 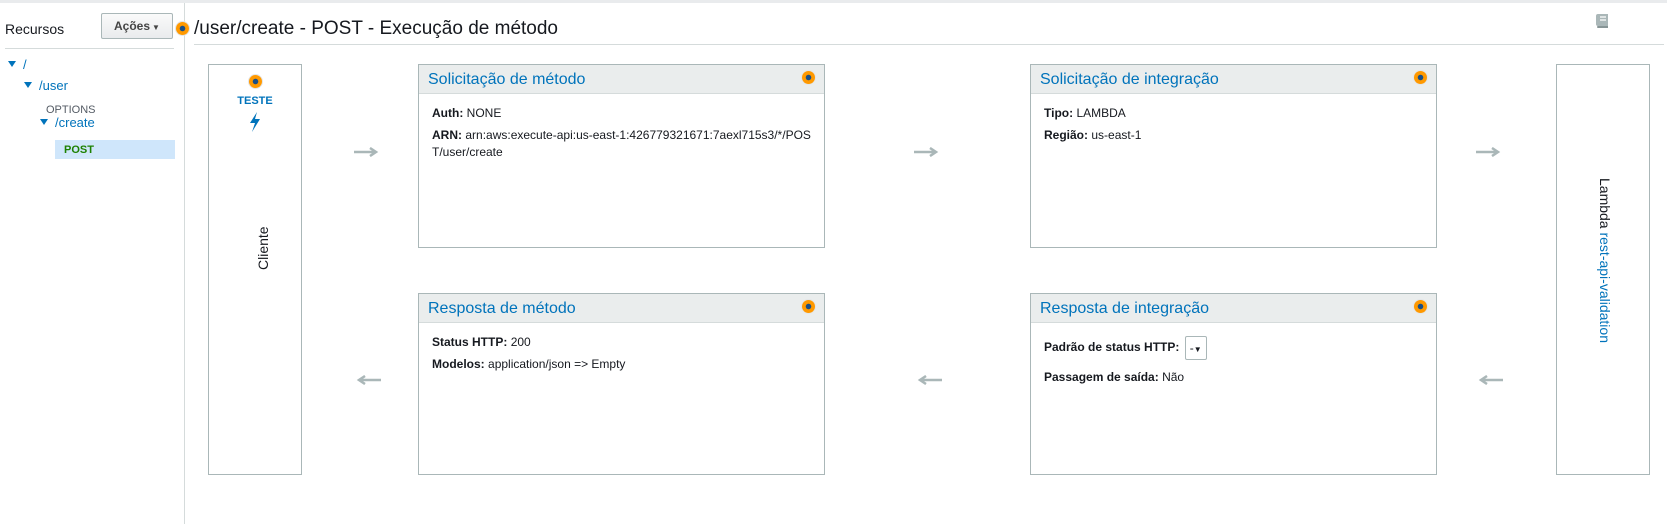 I want to click on status-pattern-row: Padrão de status HTTP: -▼, so click(x=1233, y=348).